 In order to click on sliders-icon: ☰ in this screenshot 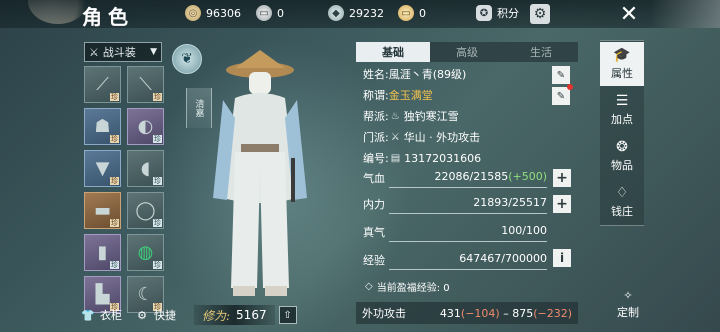, I will do `click(622, 101)`.